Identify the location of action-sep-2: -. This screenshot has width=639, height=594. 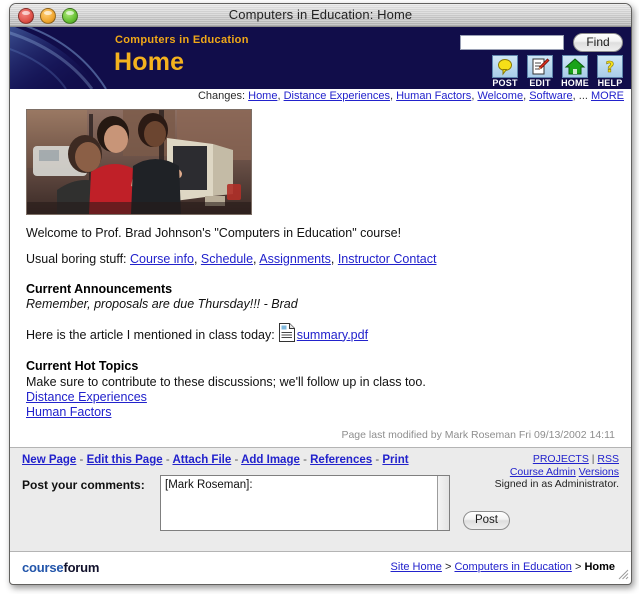
(167, 460).